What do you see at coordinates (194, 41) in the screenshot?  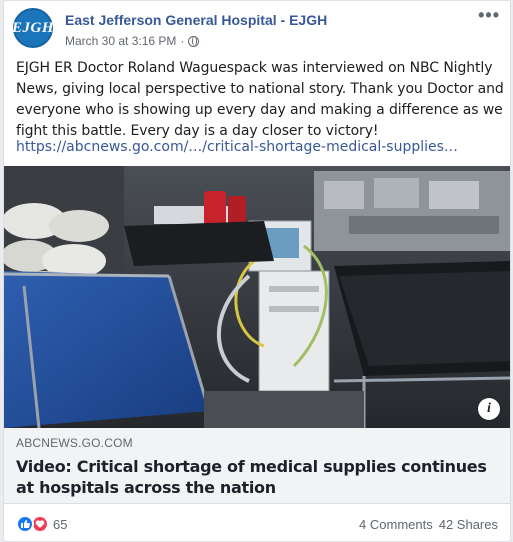 I see `globe-icon` at bounding box center [194, 41].